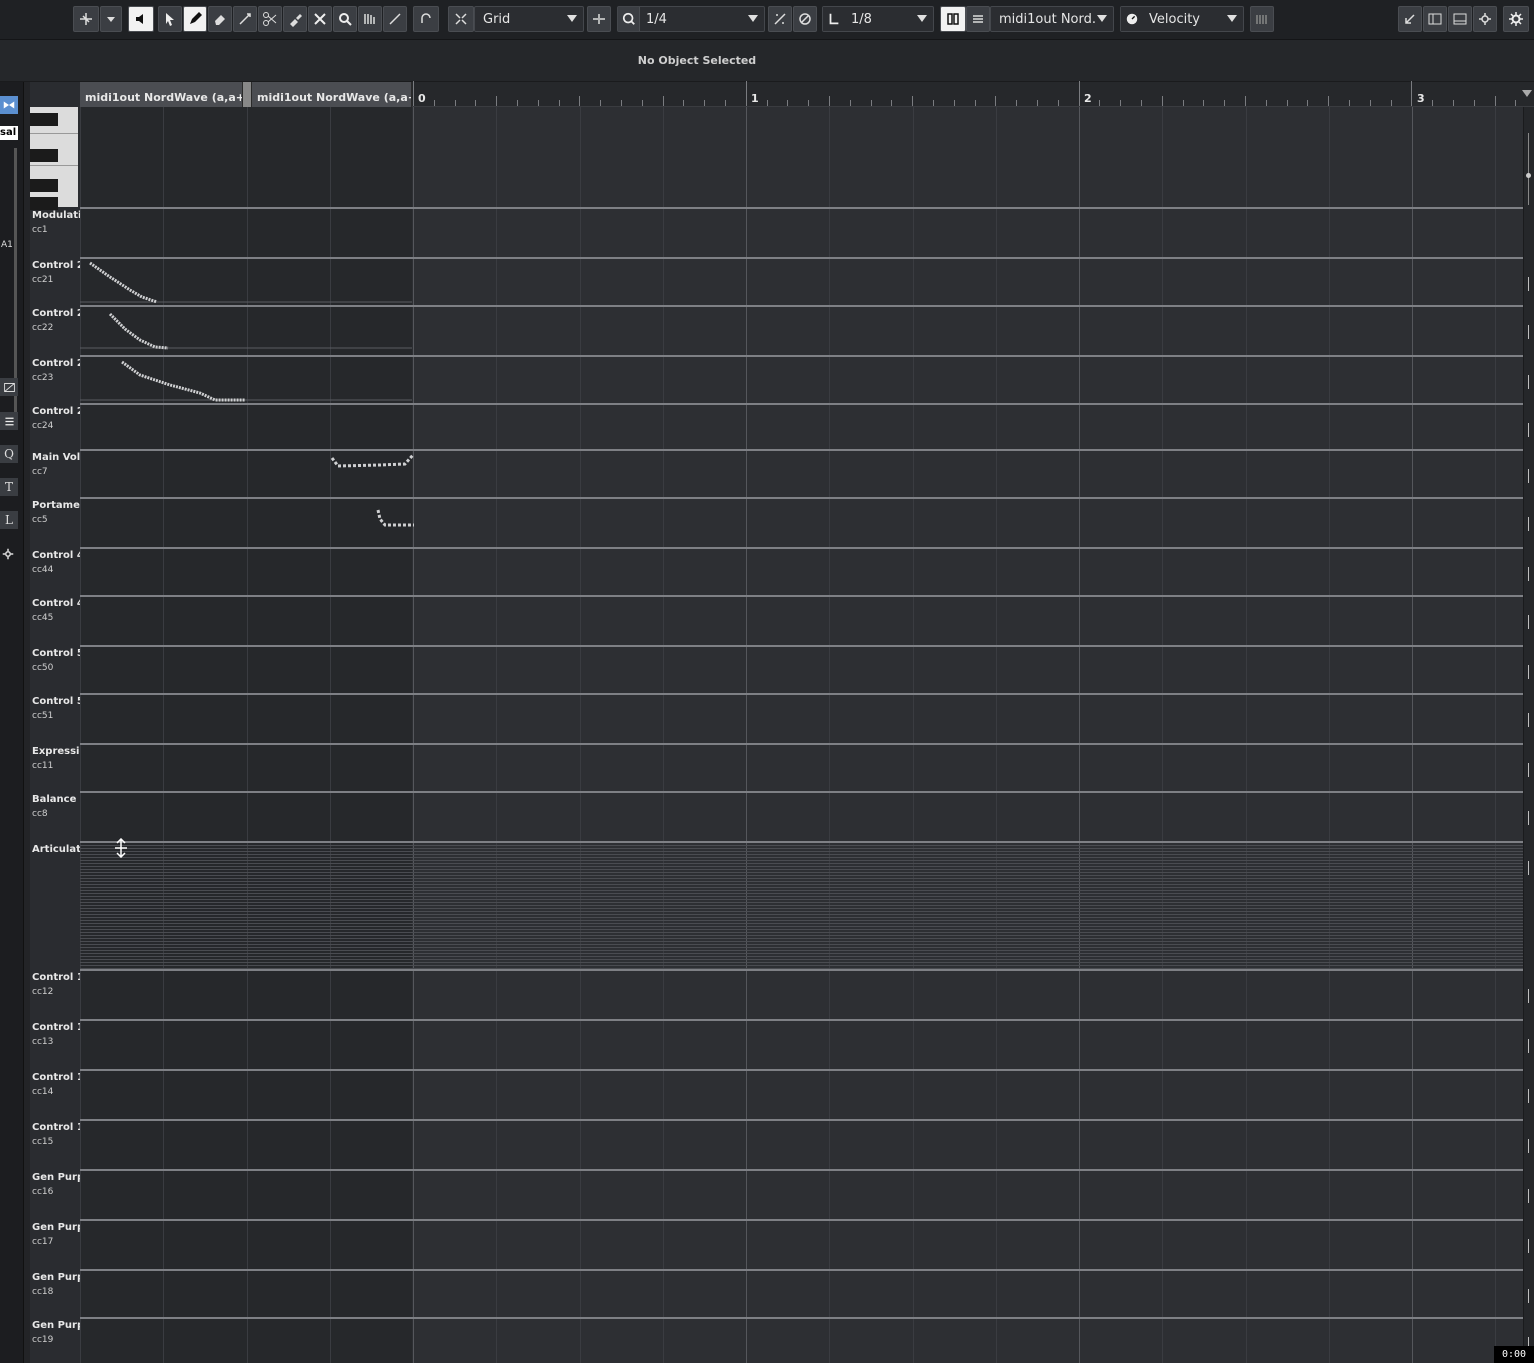 This screenshot has height=1363, width=1534. Describe the element at coordinates (111, 19) in the screenshot. I see `solo-dropdown-button` at that location.